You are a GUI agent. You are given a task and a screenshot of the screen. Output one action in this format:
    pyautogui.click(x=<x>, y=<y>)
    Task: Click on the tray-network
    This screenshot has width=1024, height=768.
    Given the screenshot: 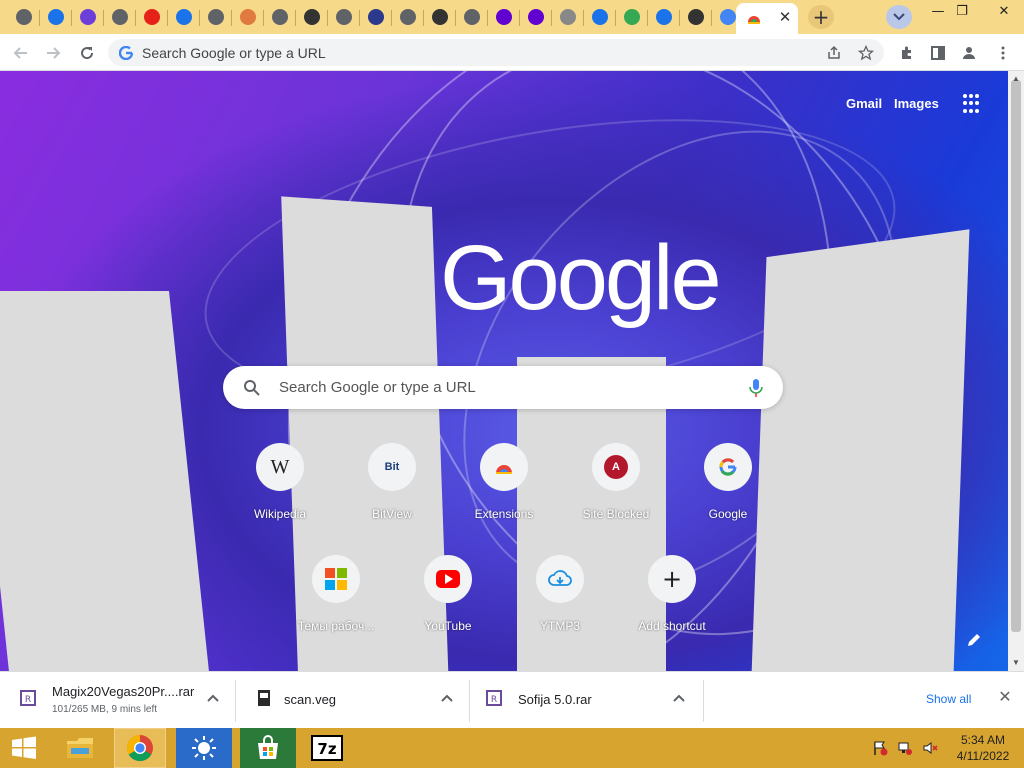 What is the action you would take?
    pyautogui.click(x=905, y=748)
    